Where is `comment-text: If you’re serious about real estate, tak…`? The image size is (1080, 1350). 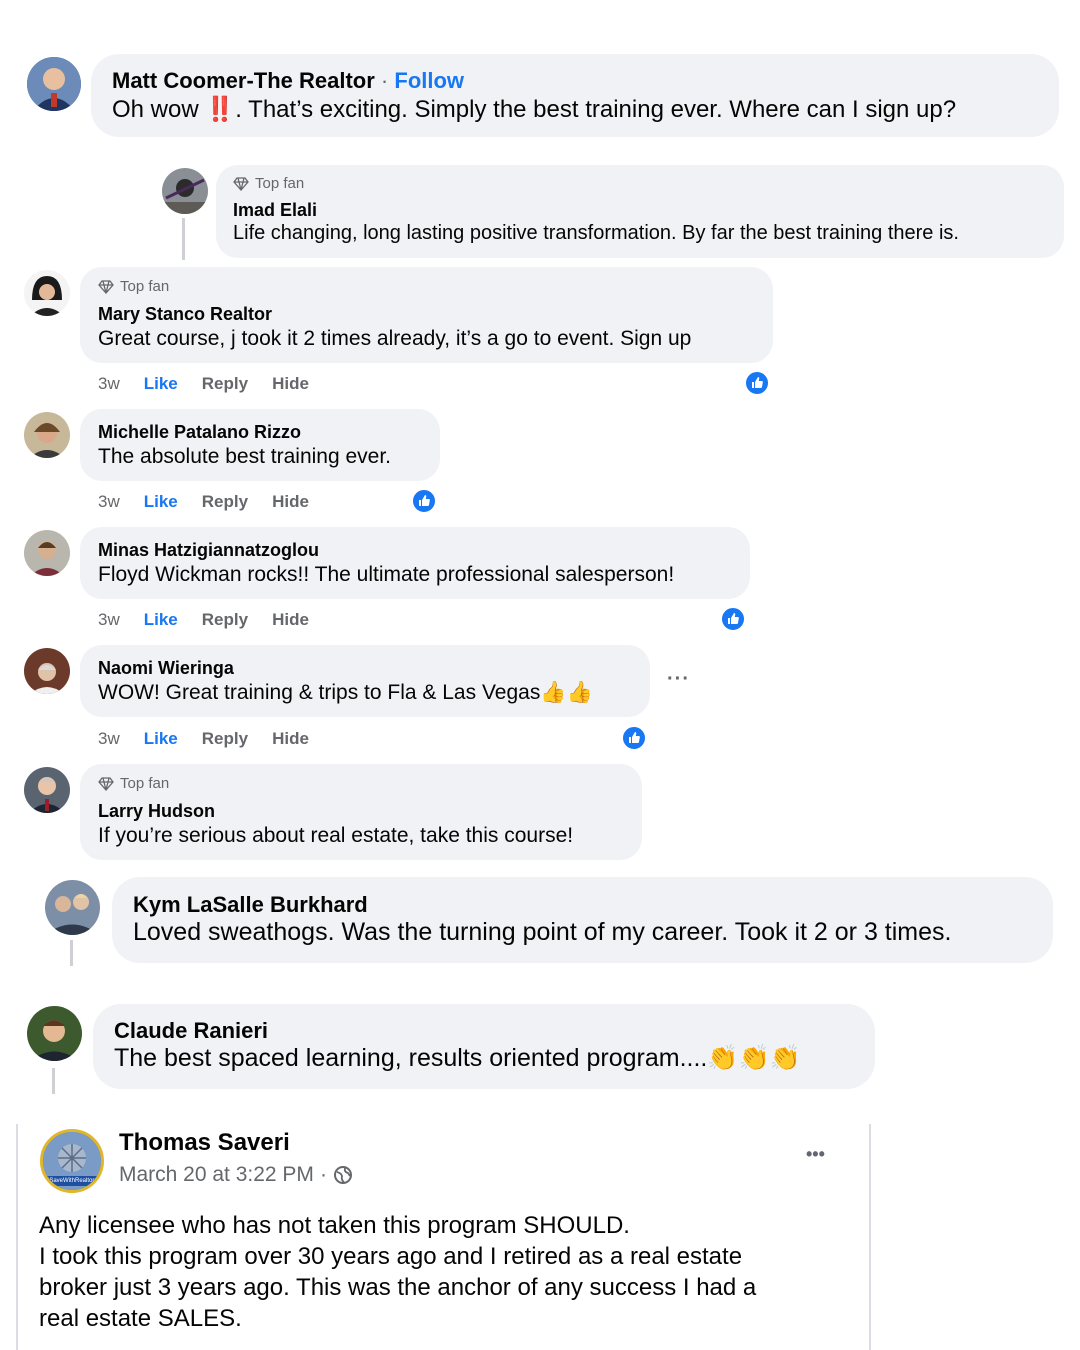
comment-text: If you’re serious about real estate, tak… is located at coordinates (336, 835).